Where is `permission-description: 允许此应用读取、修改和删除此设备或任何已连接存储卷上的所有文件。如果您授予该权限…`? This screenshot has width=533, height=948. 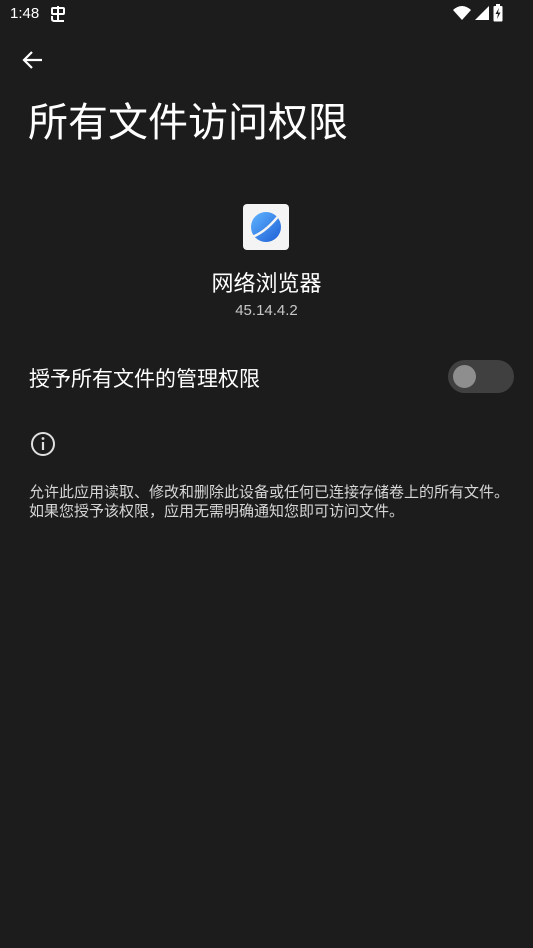 permission-description: 允许此应用读取、修改和删除此设备或任何已连接存储卷上的所有文件。如果您授予该权限… is located at coordinates (269, 501).